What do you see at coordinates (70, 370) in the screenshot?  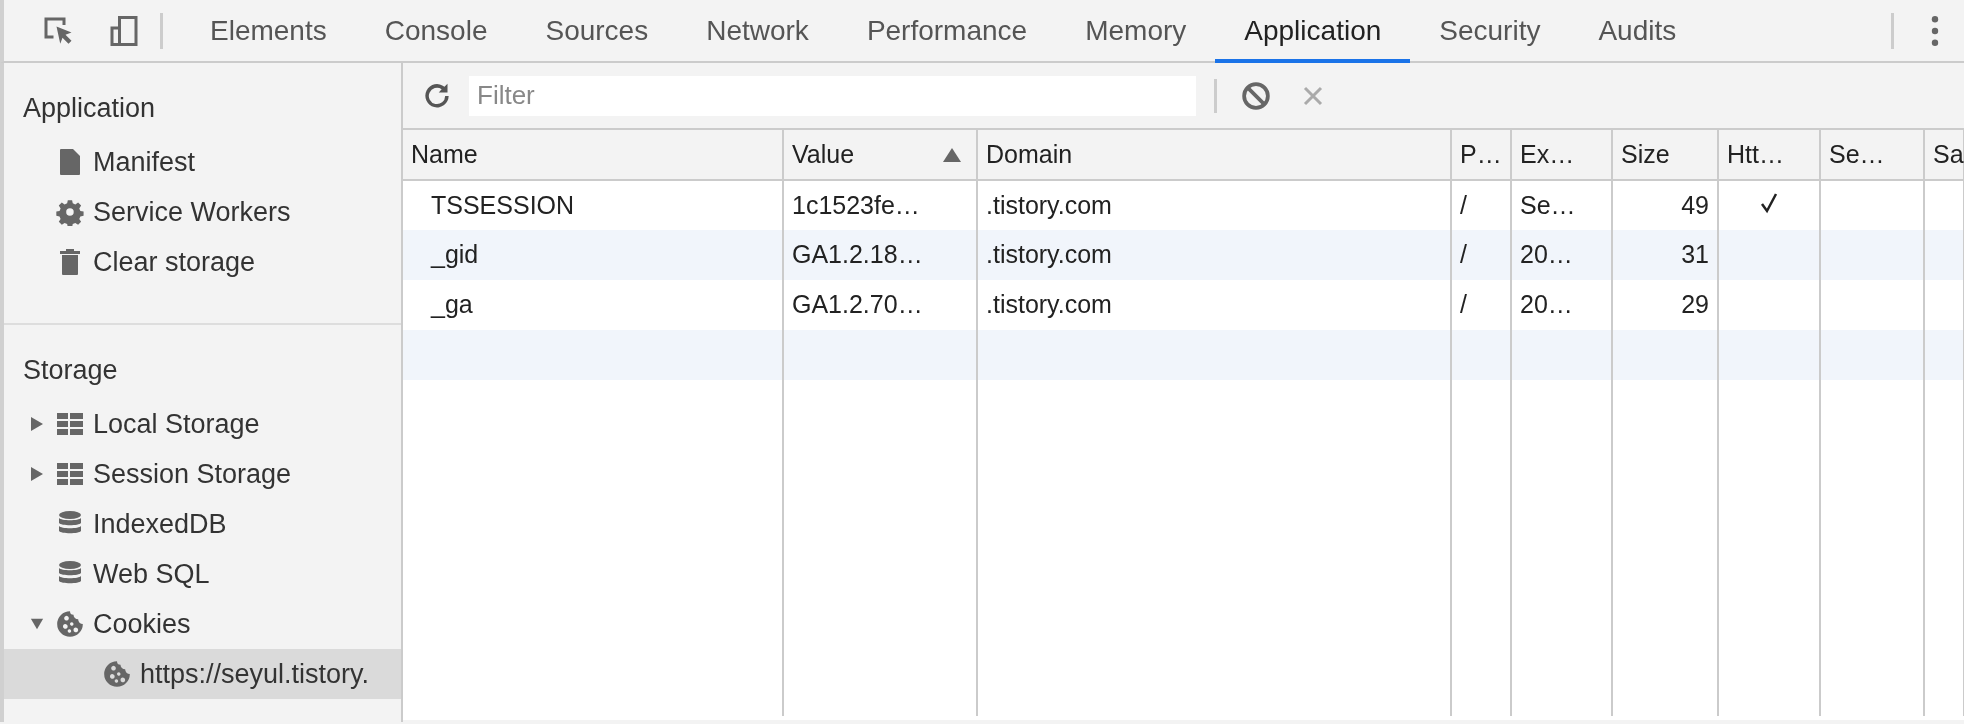 I see `section-heading: Storage` at bounding box center [70, 370].